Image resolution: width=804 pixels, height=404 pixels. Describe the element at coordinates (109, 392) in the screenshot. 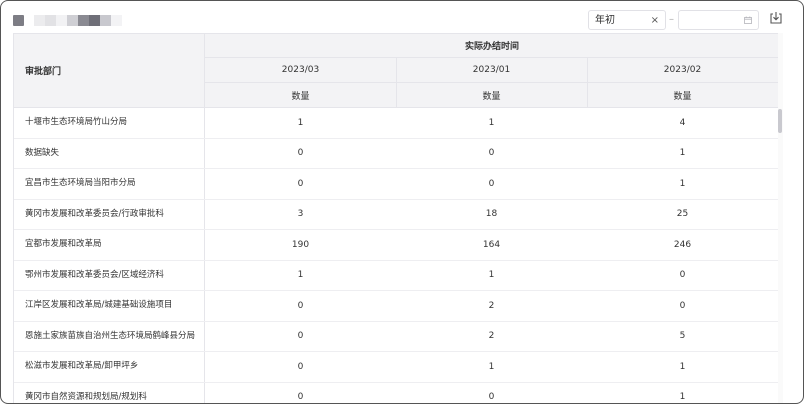

I see `dept-cell: 黄冈市自然资源和规划局/规划科` at that location.